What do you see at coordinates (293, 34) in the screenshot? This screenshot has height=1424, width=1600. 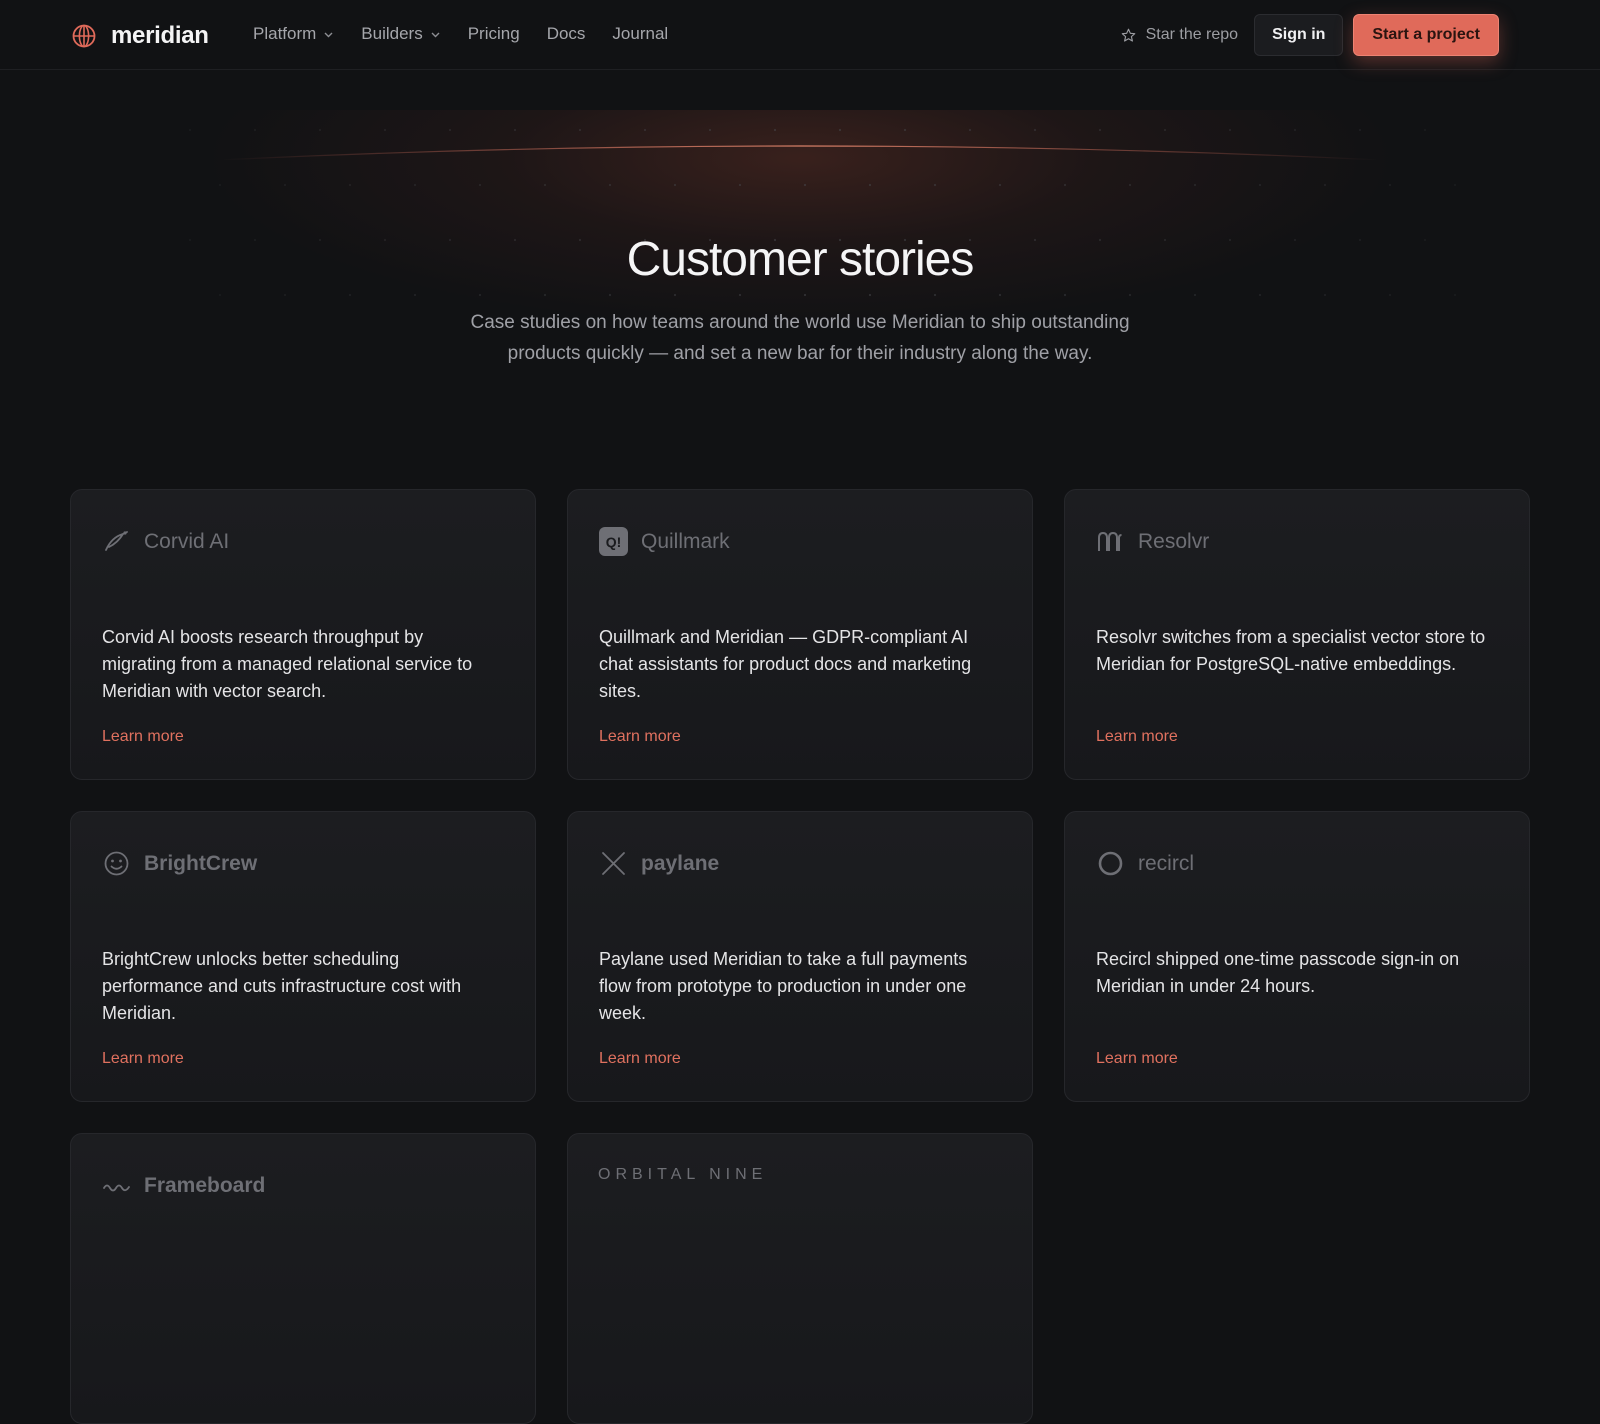 I see `nav-platform: Platform` at bounding box center [293, 34].